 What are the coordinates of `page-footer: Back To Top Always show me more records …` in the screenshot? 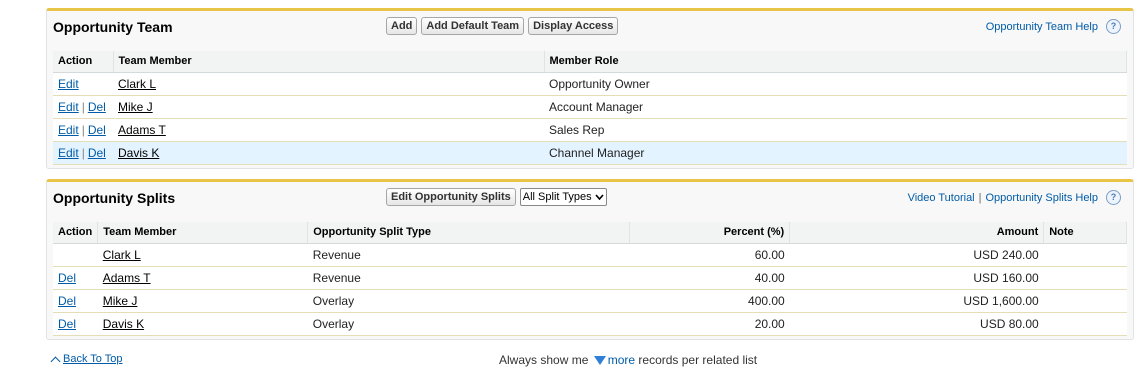 It's located at (570, 360).